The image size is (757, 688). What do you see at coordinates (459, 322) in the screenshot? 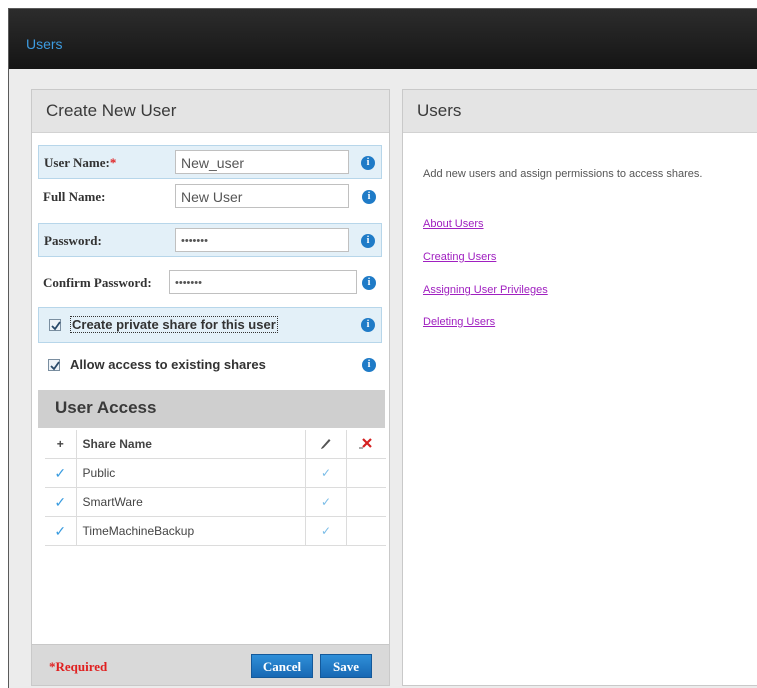
I see `link-deleting-users: Deleting Users` at bounding box center [459, 322].